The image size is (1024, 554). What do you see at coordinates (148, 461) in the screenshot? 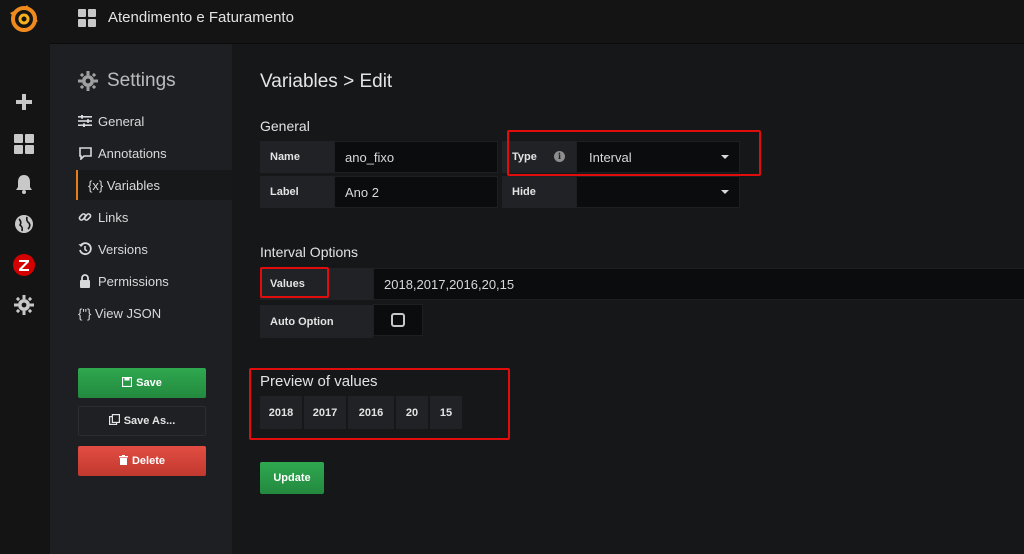
I see `delete-button-label: Delete` at bounding box center [148, 461].